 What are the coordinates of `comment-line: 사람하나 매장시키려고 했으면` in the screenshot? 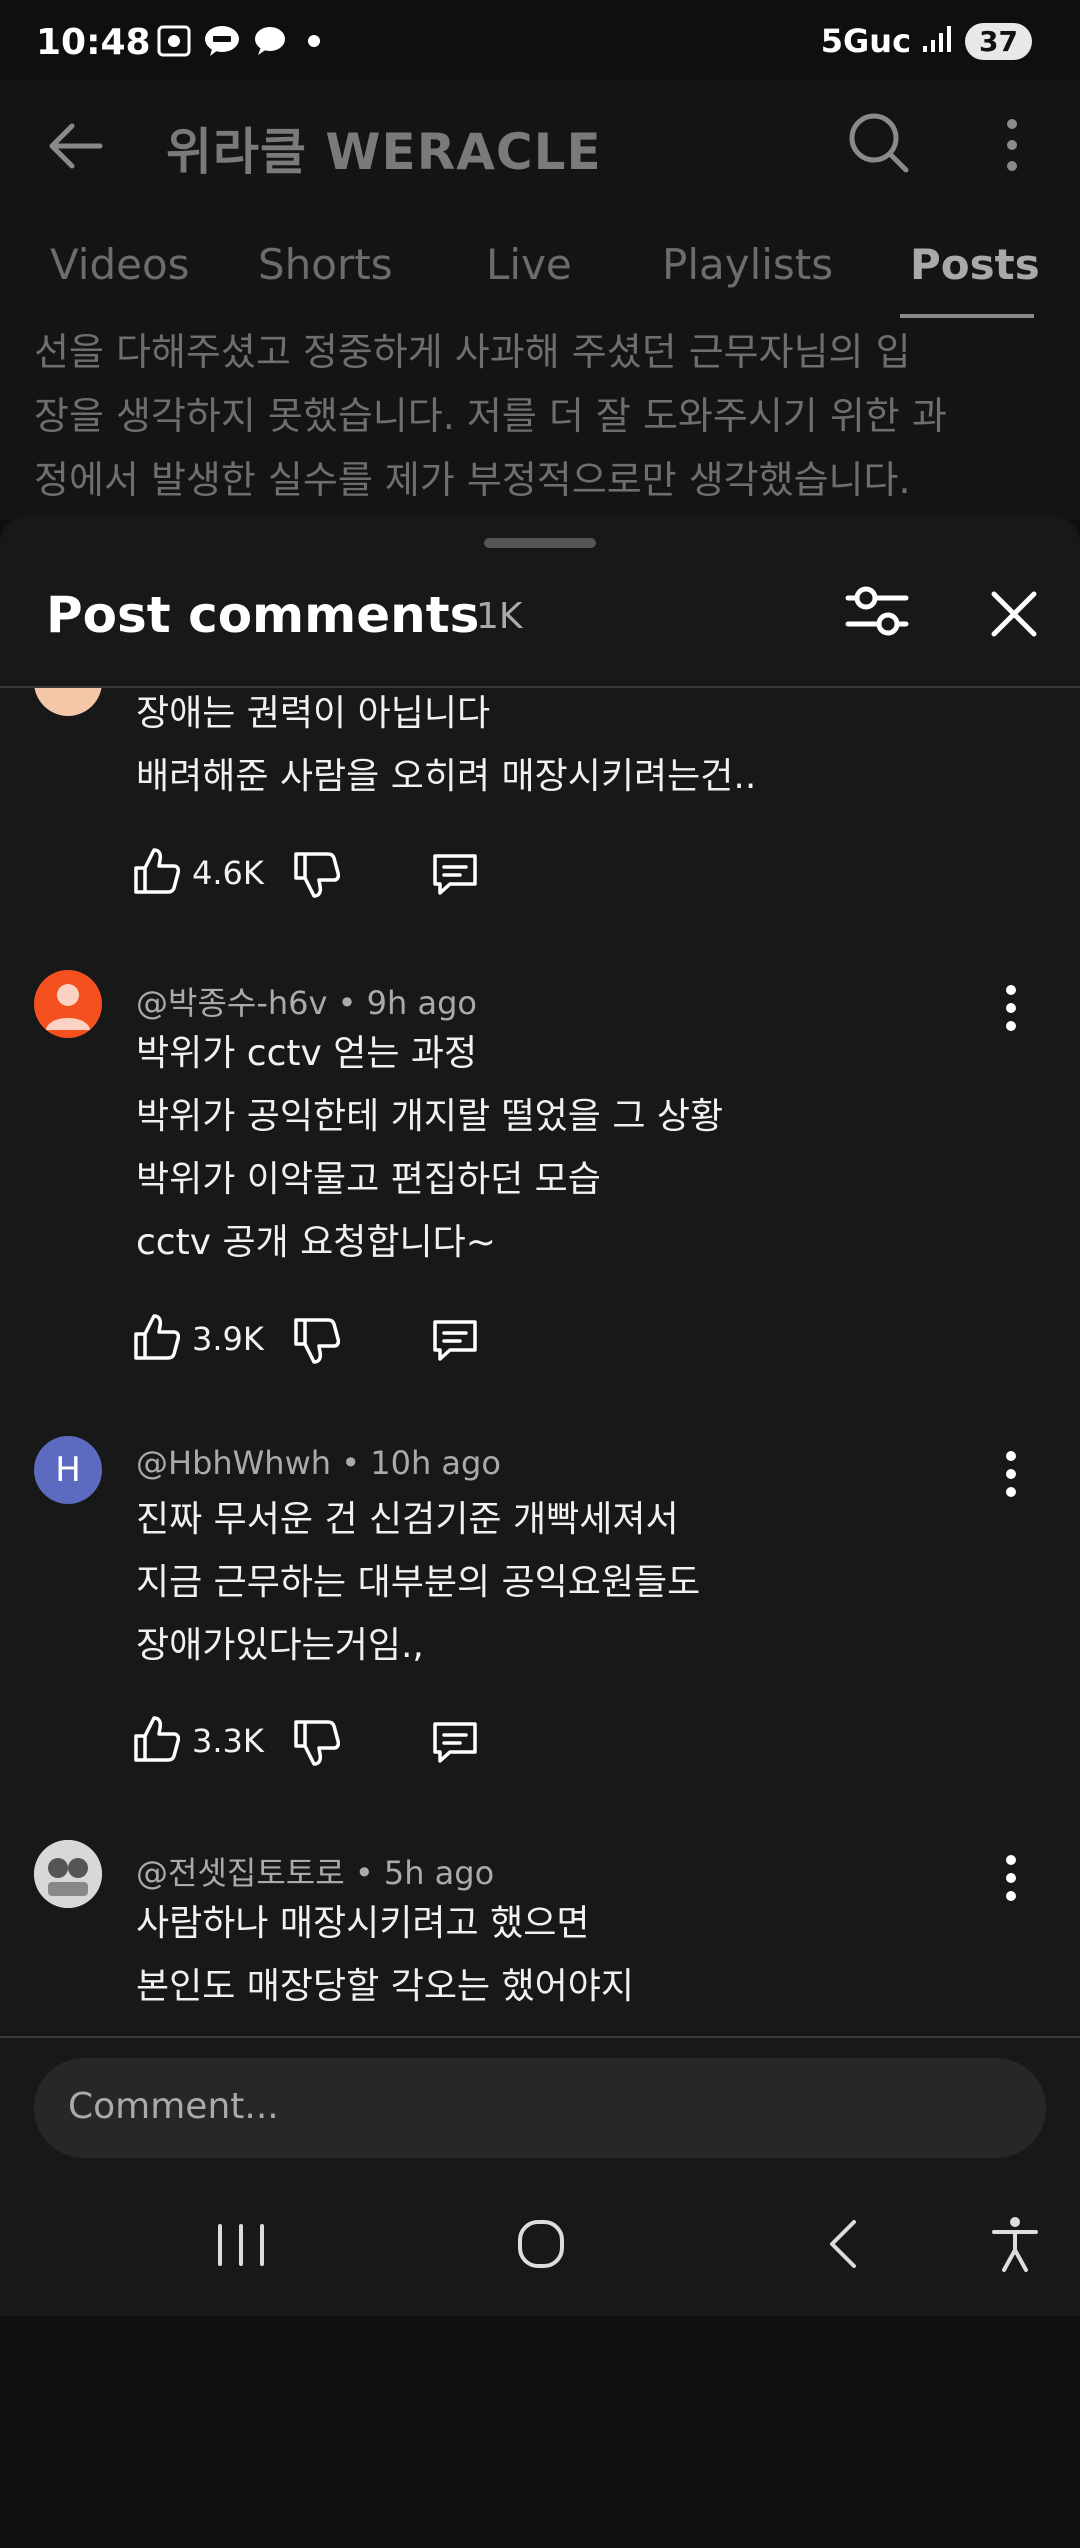 It's located at (363, 1923).